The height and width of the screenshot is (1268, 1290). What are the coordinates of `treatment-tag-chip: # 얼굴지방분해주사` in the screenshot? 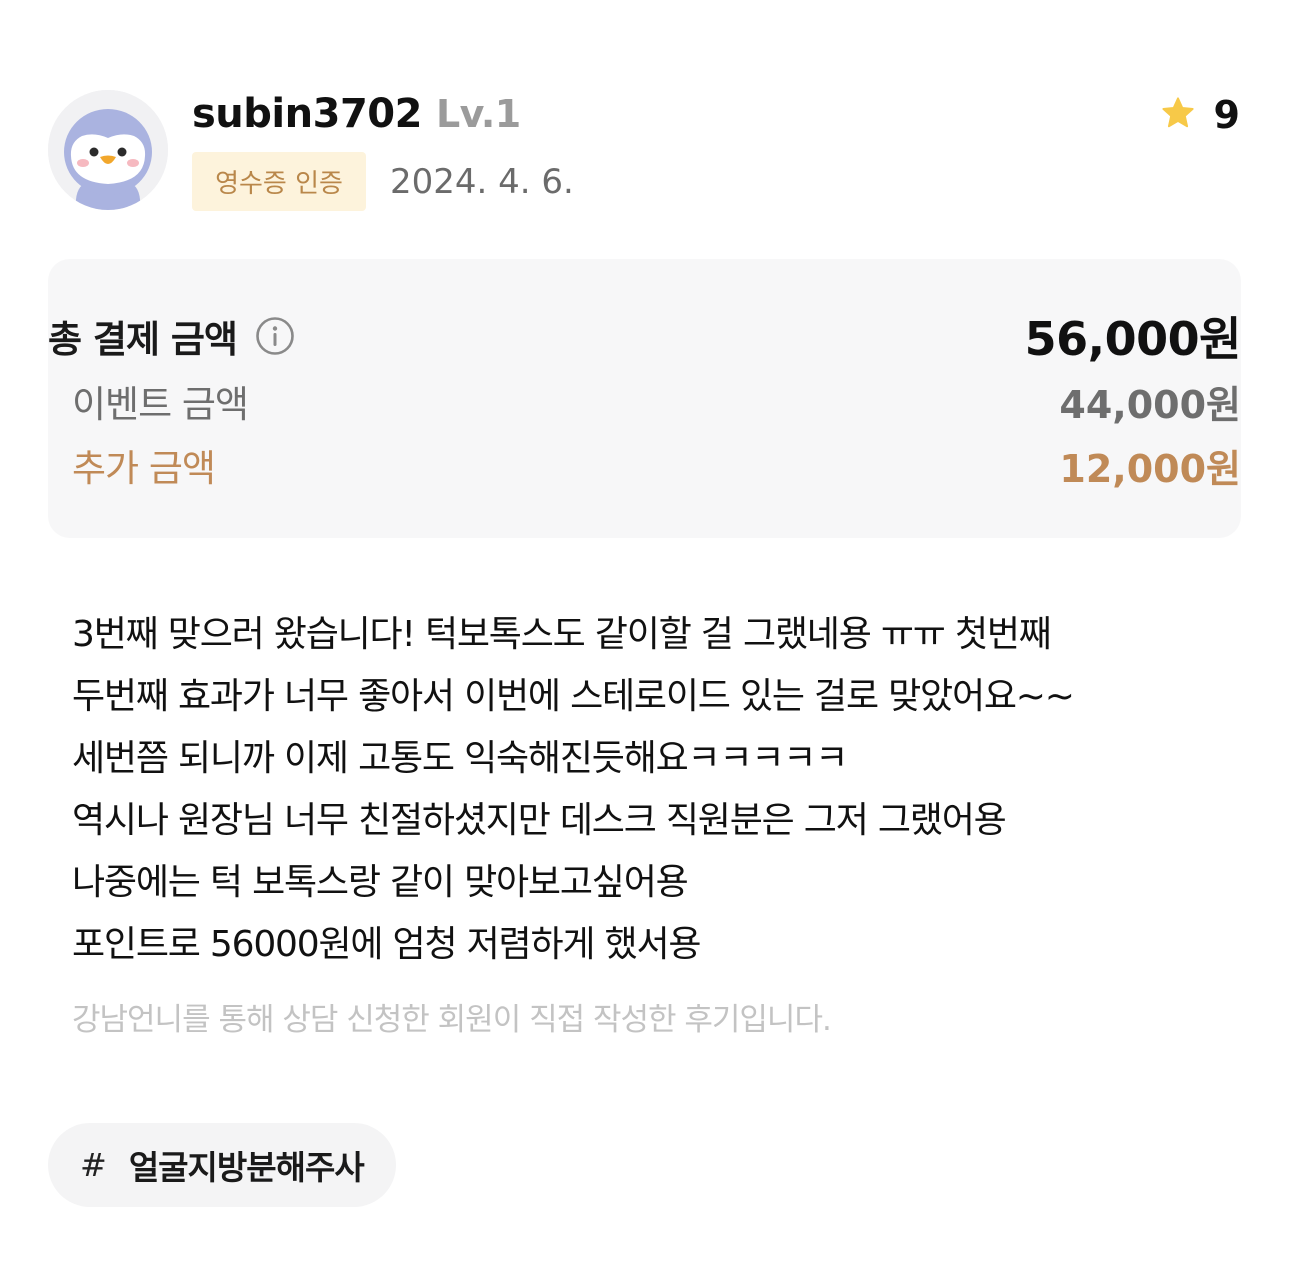 It's located at (222, 1165).